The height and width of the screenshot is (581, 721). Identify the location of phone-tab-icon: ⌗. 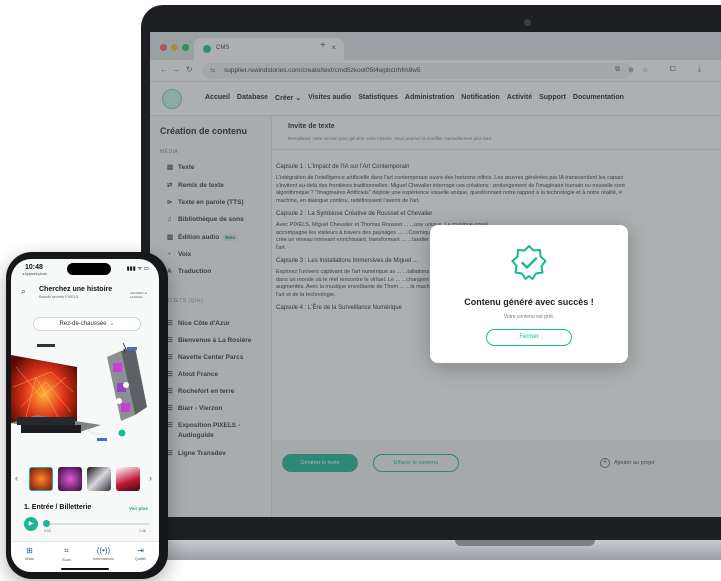
(66, 550).